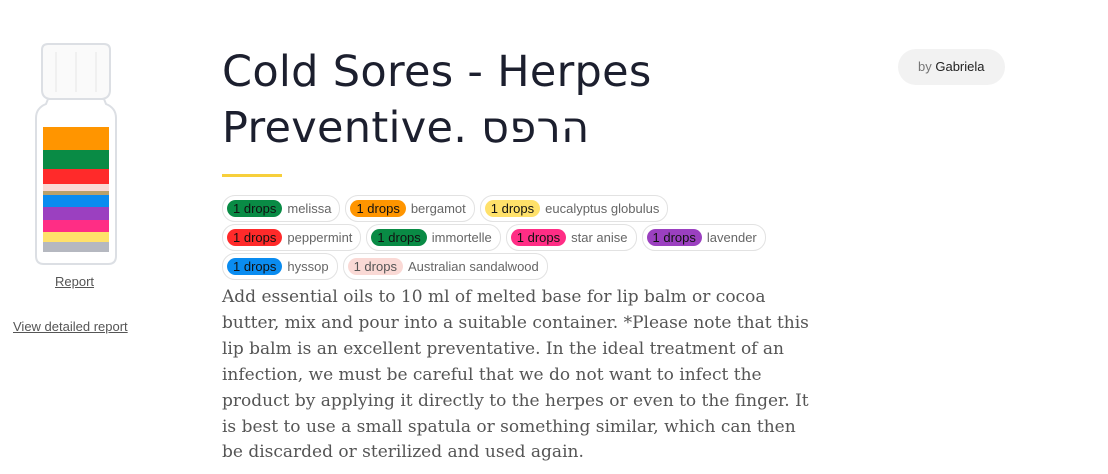  I want to click on ingredient-tag: 1 drops peppermint, so click(292, 237).